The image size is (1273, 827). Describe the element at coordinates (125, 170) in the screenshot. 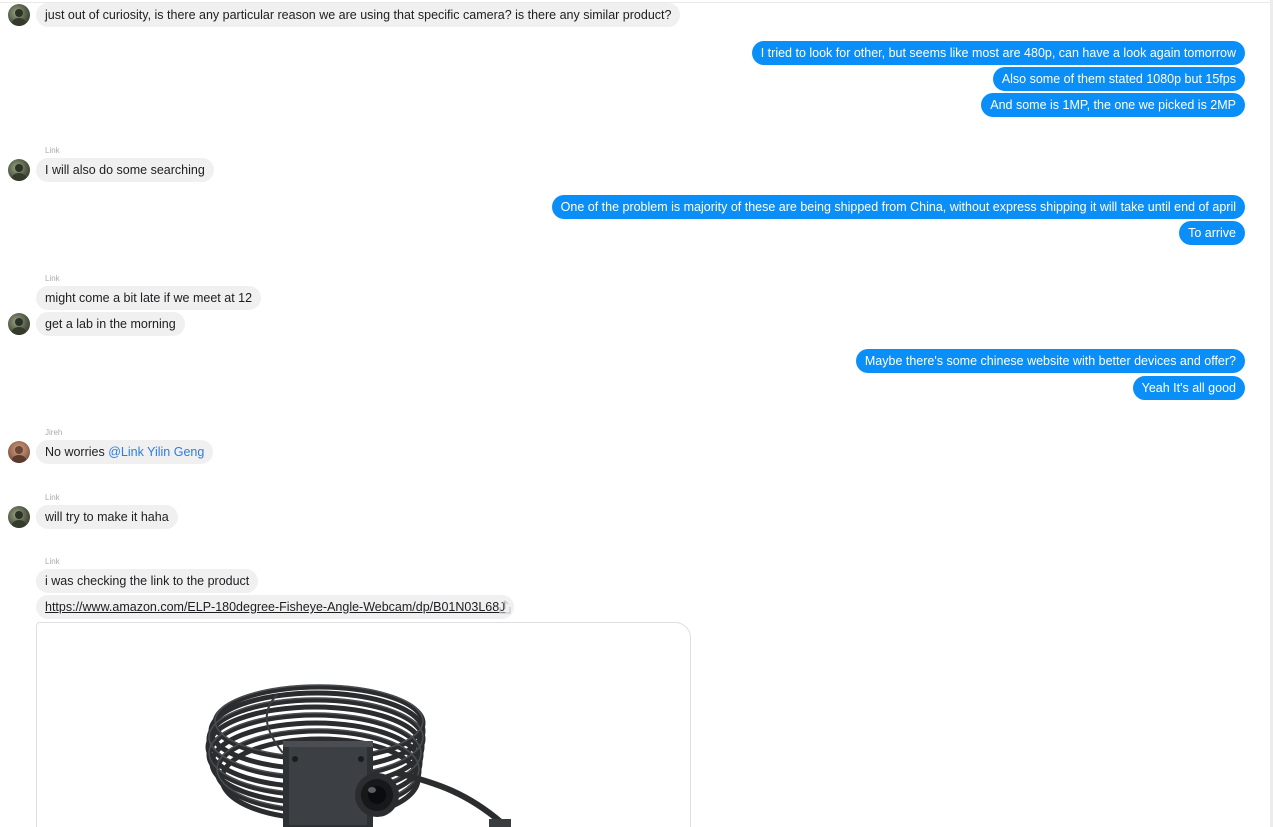

I see `message-bubble: I will also do some searching` at that location.